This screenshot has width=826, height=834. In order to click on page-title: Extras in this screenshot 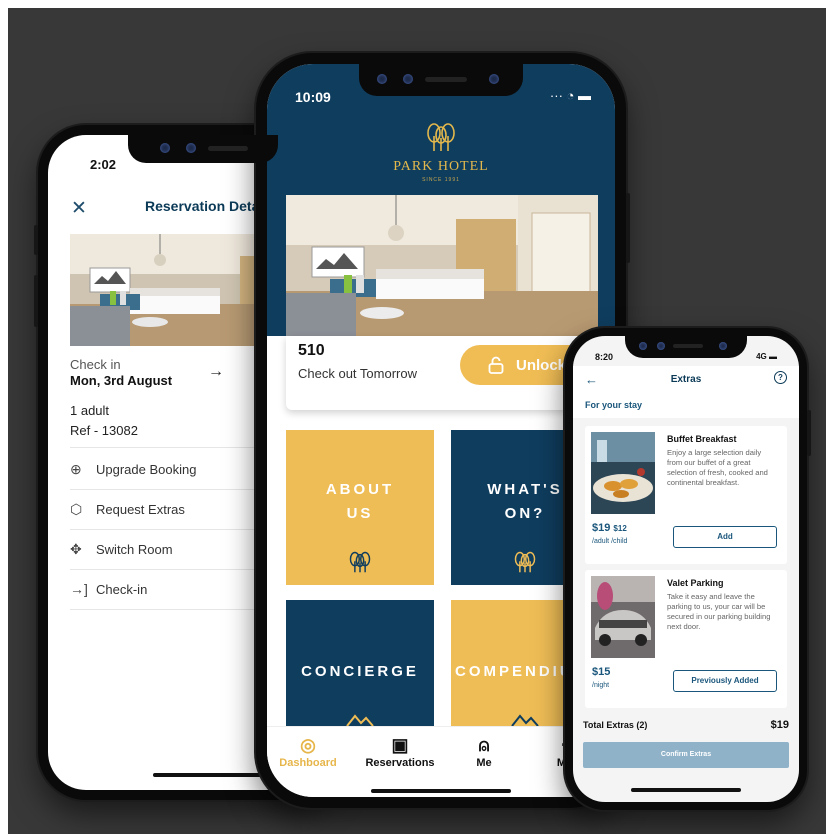, I will do `click(686, 379)`.